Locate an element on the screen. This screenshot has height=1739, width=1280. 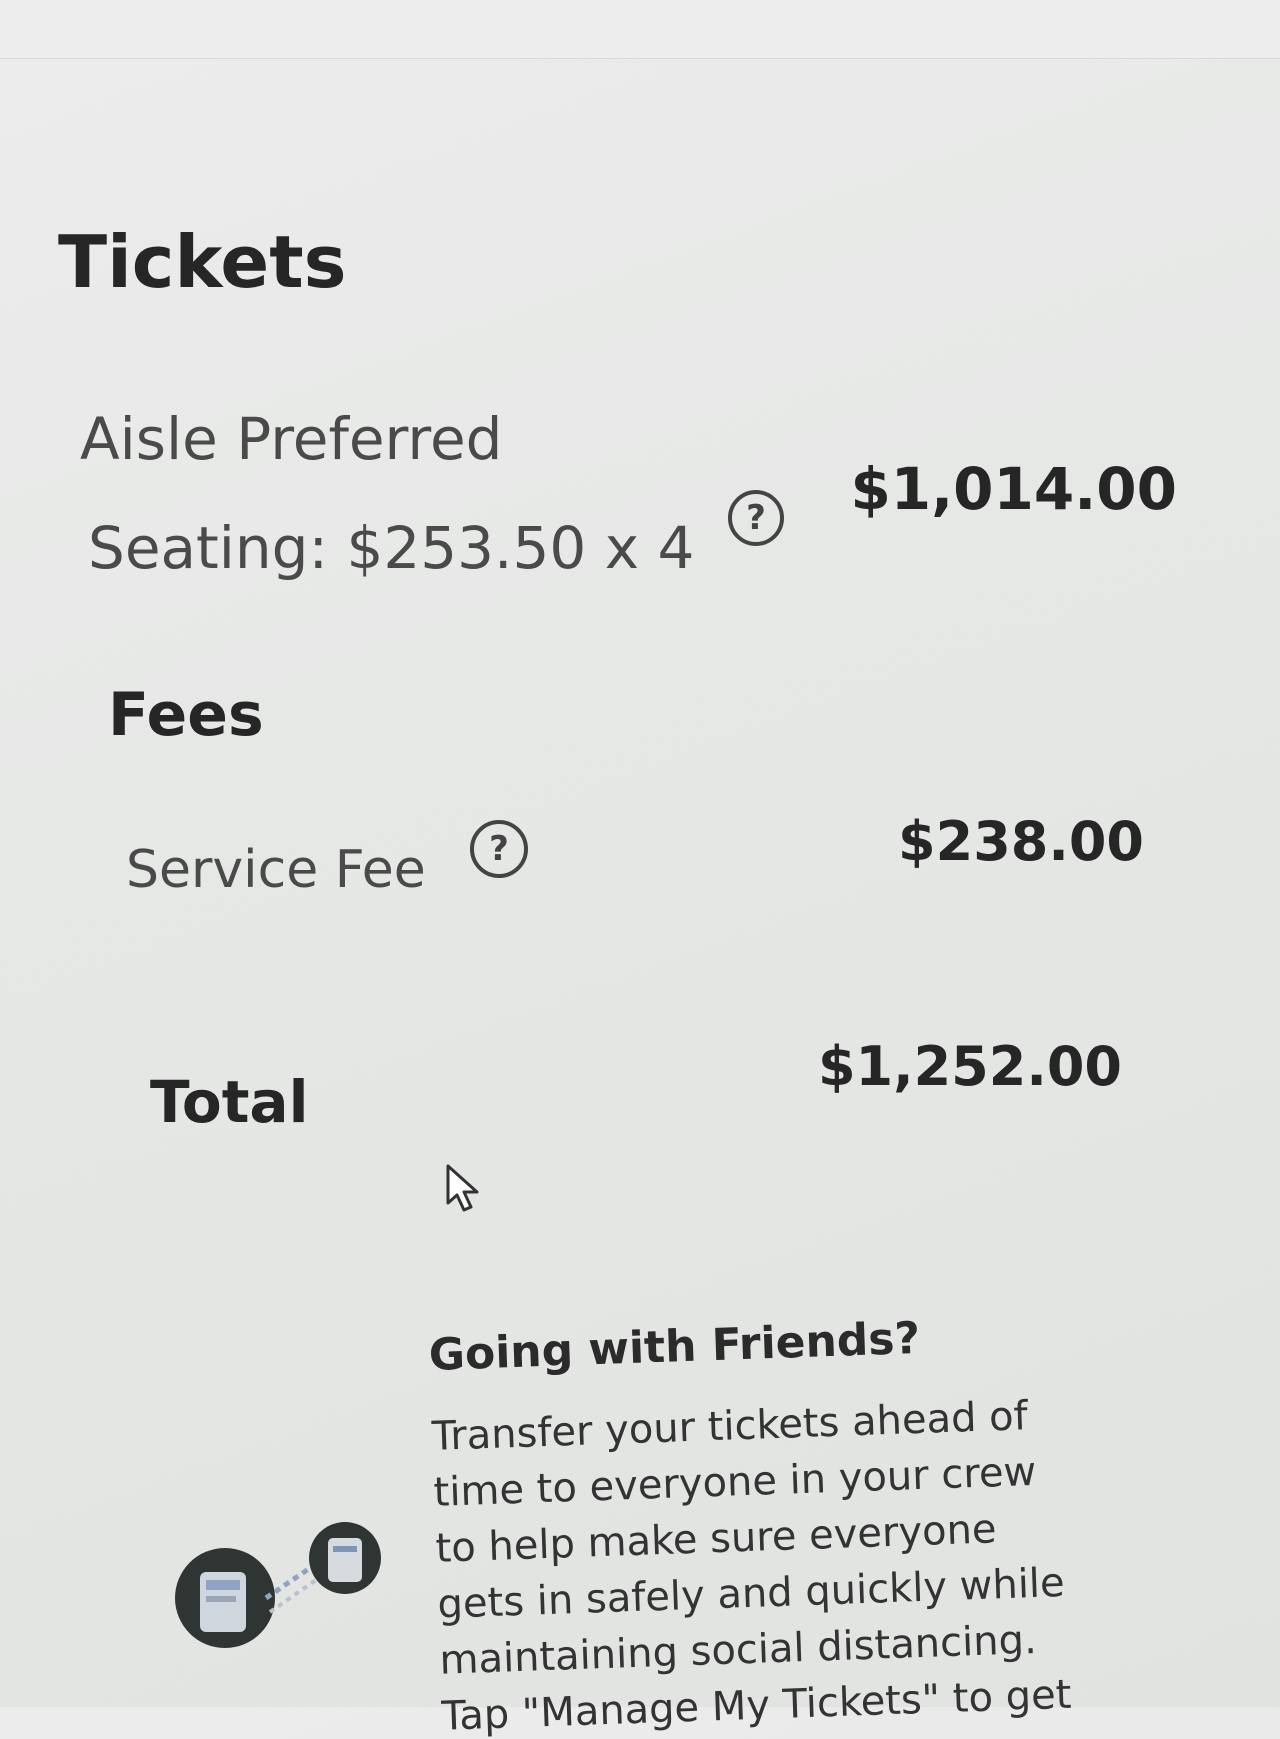
service-fee-help-icon: ? is located at coordinates (499, 849).